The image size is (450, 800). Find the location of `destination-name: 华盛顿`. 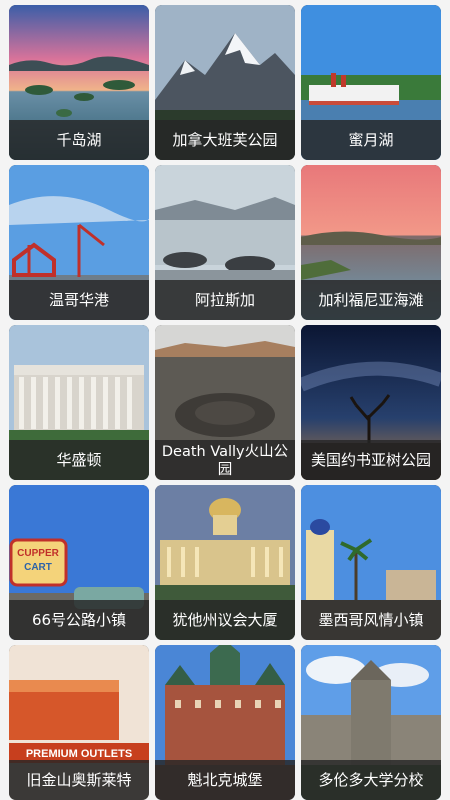

destination-name: 华盛顿 is located at coordinates (79, 460).